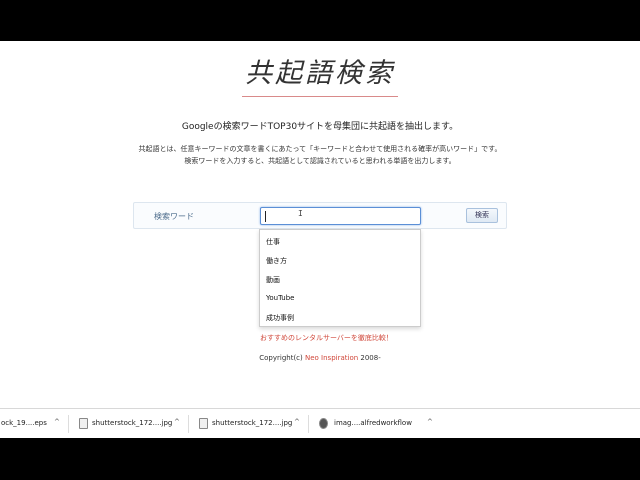 The width and height of the screenshot is (640, 480). I want to click on logo-underline, so click(320, 96).